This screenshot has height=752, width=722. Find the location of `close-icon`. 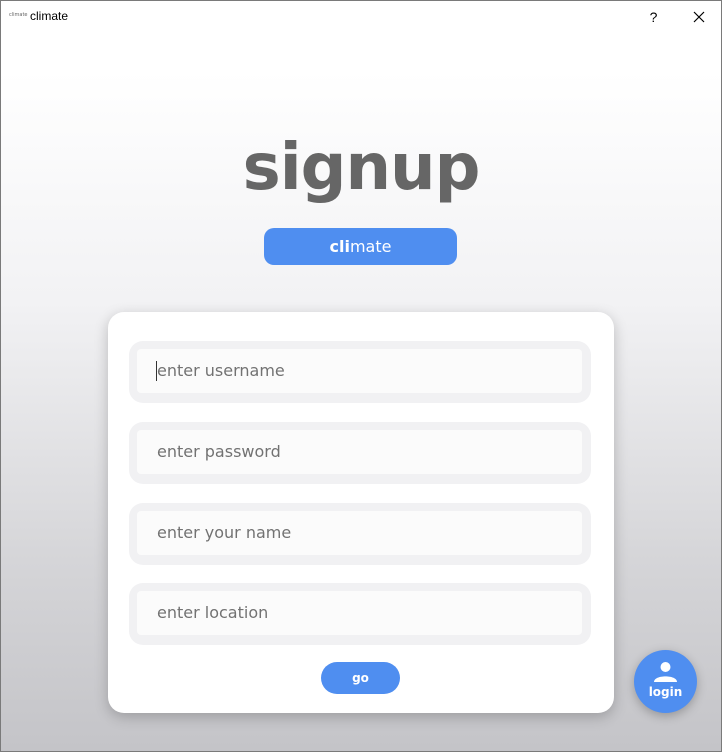

close-icon is located at coordinates (698, 16).